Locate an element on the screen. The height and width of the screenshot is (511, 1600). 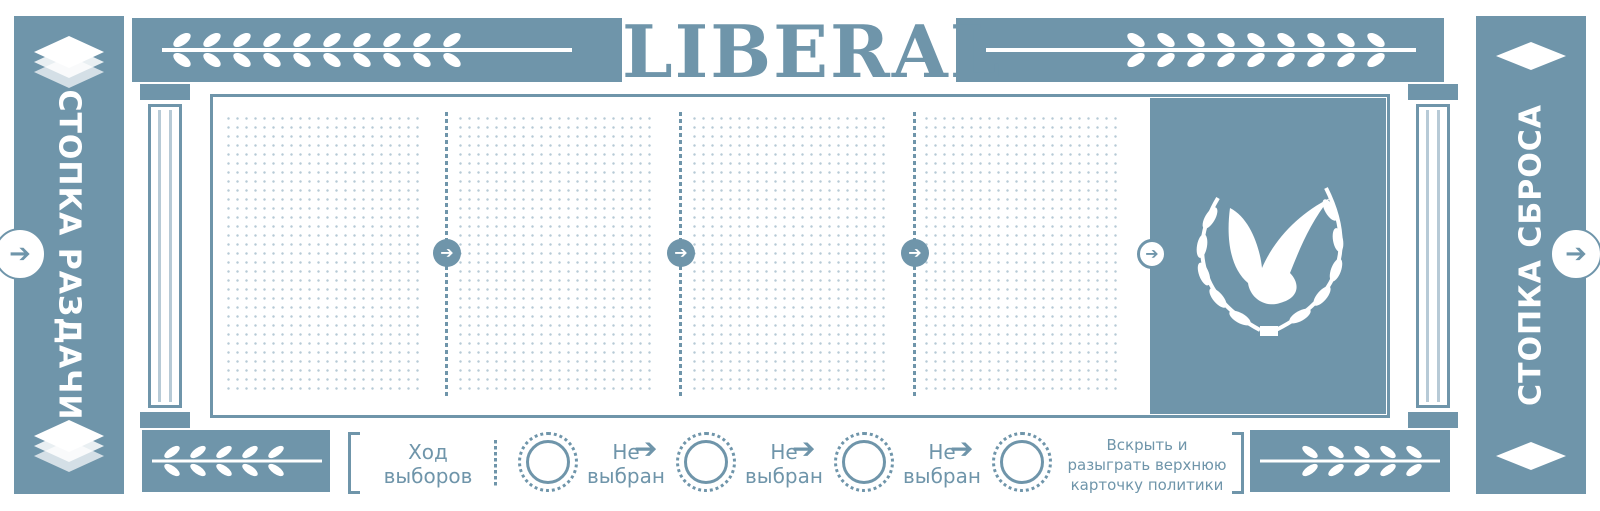
left-pillar is located at coordinates (165, 256).